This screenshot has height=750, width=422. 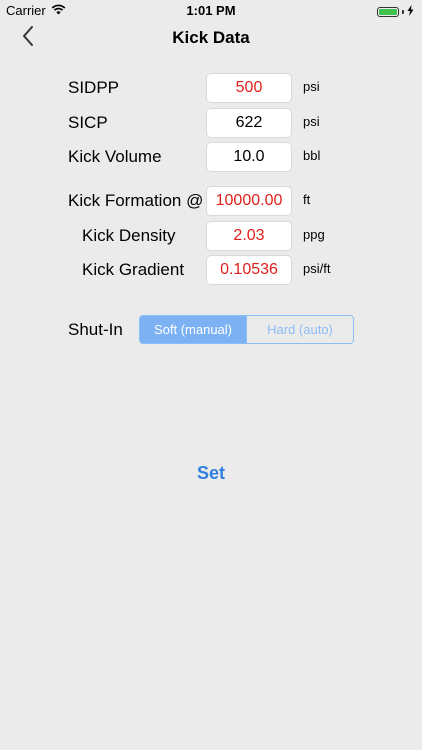 I want to click on kick-formation-row: Kick Formation @ 10000.00 ft, so click(x=211, y=201).